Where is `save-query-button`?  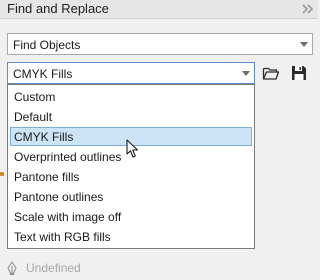 save-query-button is located at coordinates (299, 73).